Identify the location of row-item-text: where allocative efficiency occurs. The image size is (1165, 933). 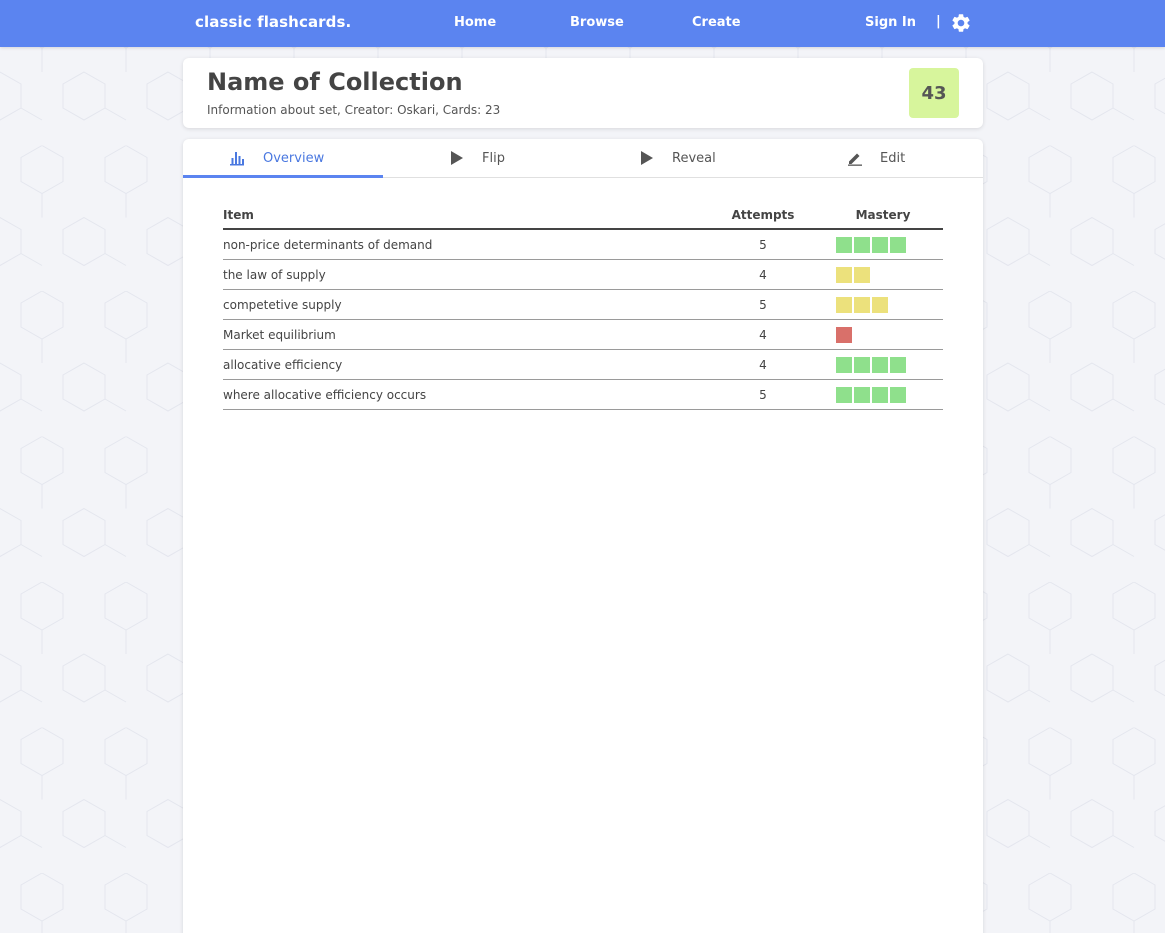
(463, 394).